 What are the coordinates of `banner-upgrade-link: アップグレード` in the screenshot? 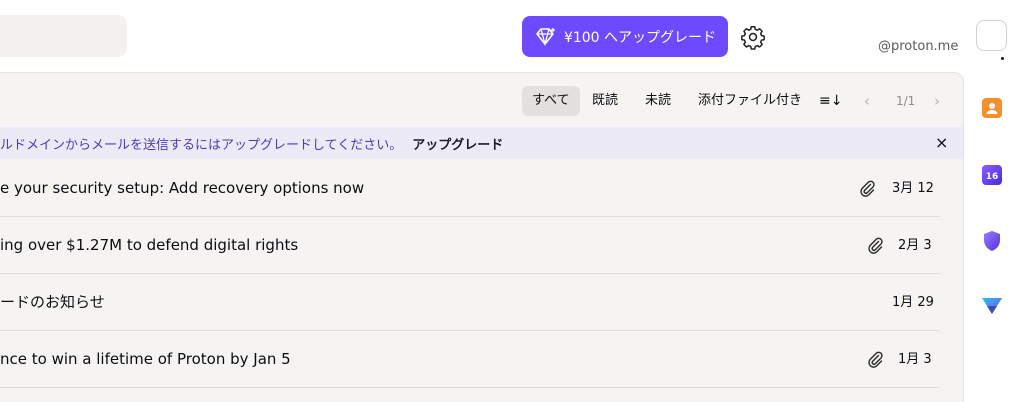 It's located at (457, 143).